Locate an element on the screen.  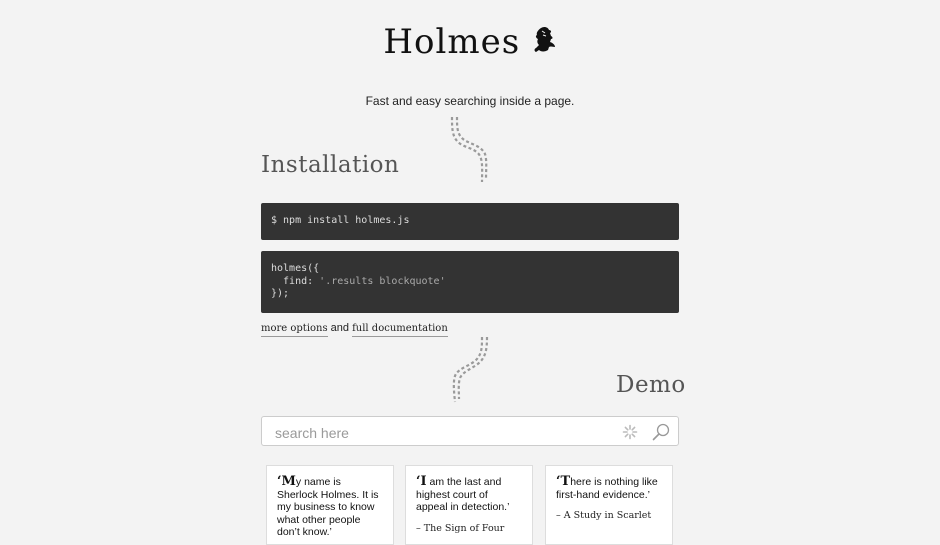
install-command-block: $ npm install holmes.js is located at coordinates (470, 221).